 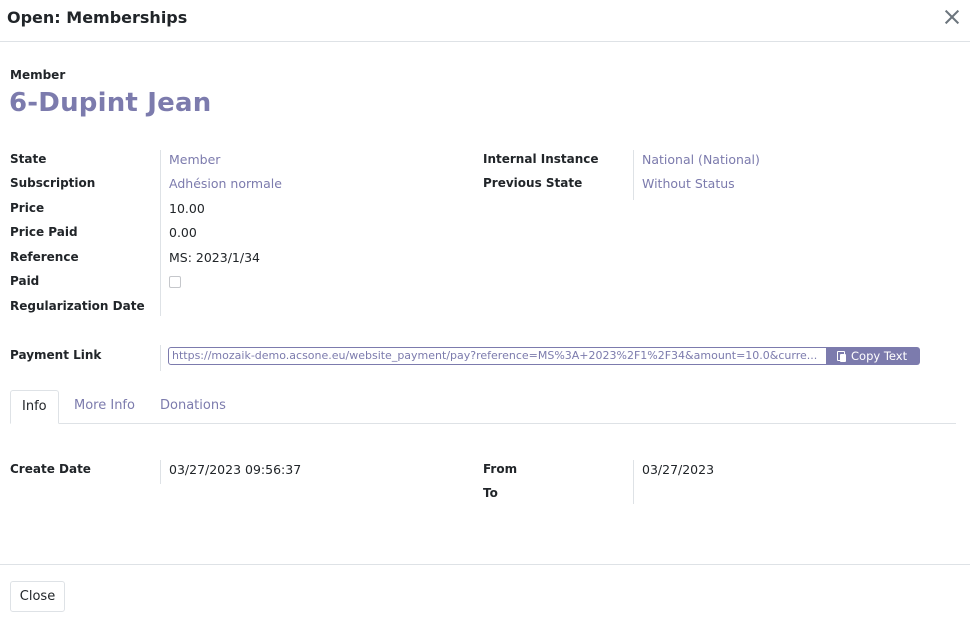 What do you see at coordinates (490, 493) in the screenshot?
I see `to-label: To` at bounding box center [490, 493].